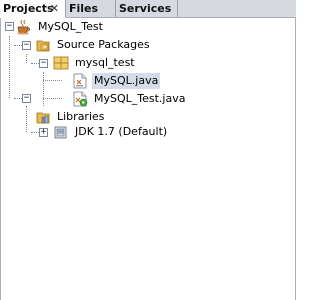 This screenshot has width=320, height=300. What do you see at coordinates (26, 45) in the screenshot?
I see `collapse-toggle-source-packages: −` at bounding box center [26, 45].